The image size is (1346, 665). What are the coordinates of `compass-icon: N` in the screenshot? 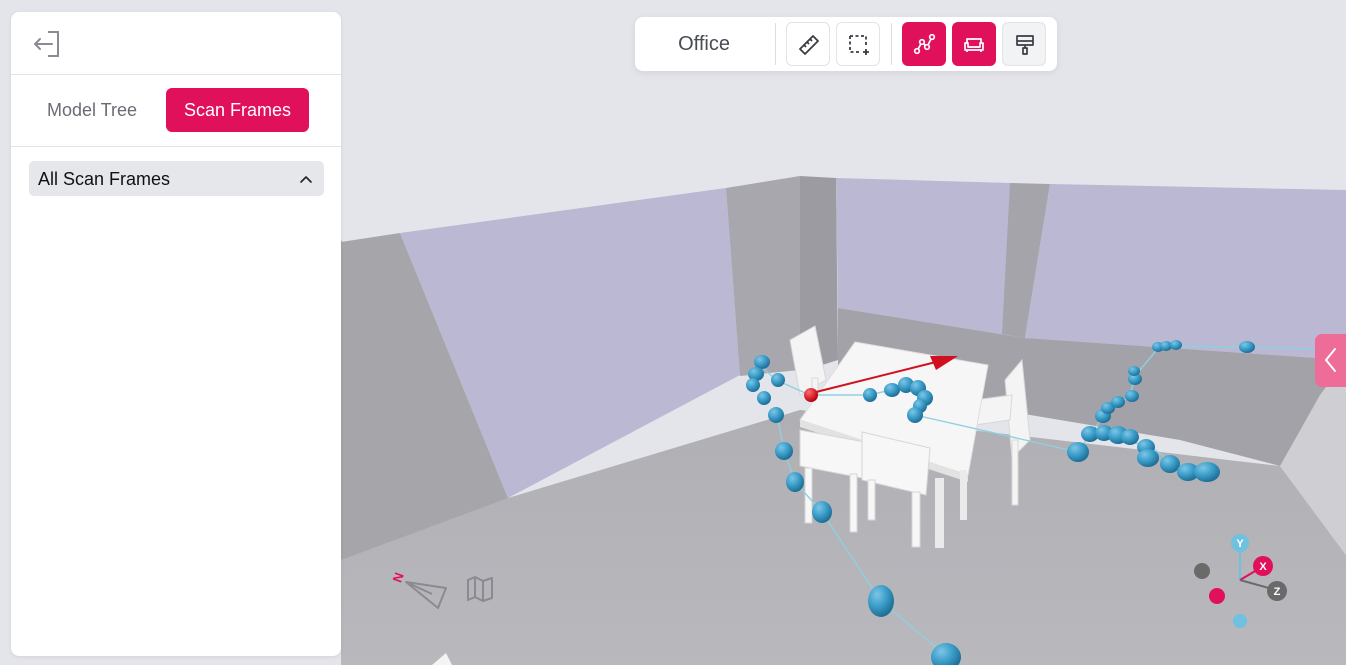 It's located at (418, 589).